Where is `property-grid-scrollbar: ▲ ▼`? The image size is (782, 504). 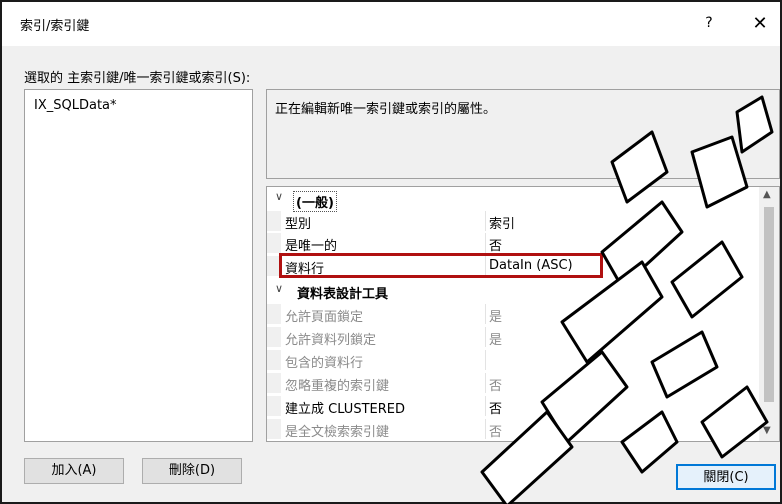
property-grid-scrollbar: ▲ ▼ is located at coordinates (769, 314).